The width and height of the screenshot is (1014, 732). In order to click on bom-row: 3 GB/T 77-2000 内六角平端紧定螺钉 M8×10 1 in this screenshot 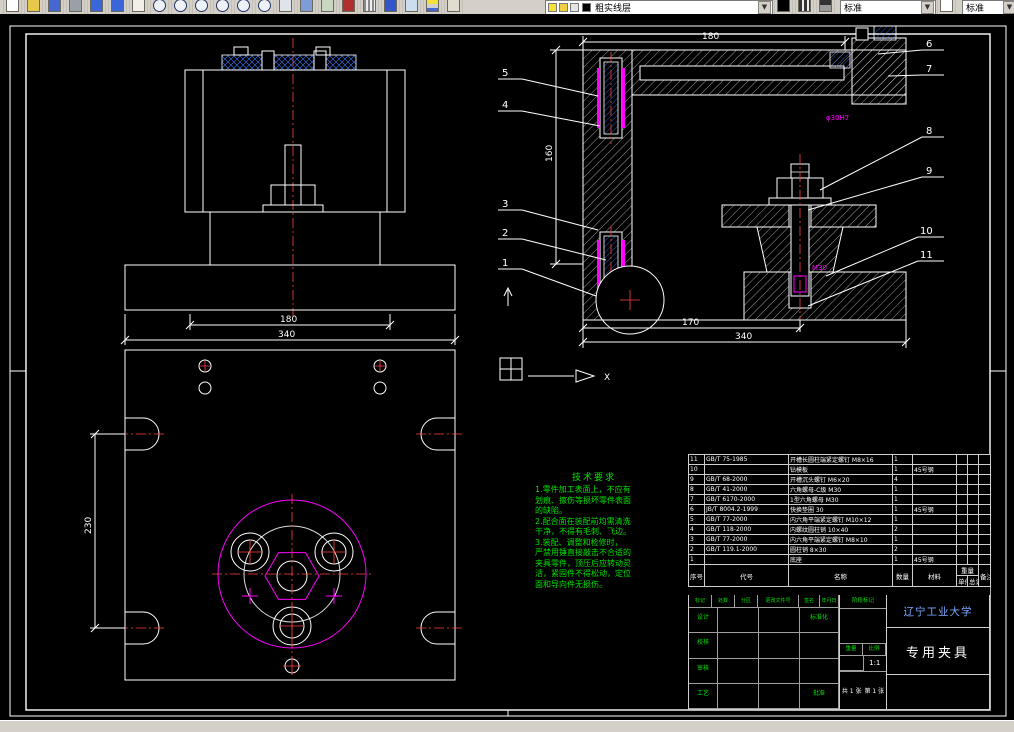, I will do `click(839, 539)`.